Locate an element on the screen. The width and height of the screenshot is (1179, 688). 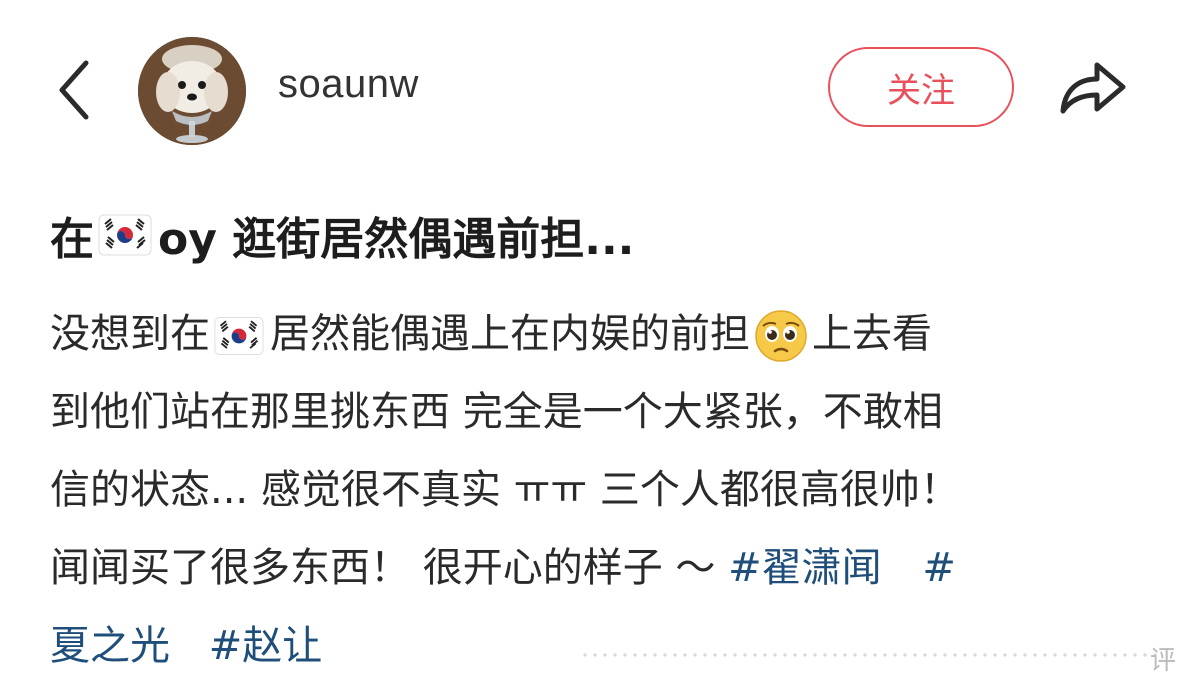
pleading-face-icon is located at coordinates (781, 336).